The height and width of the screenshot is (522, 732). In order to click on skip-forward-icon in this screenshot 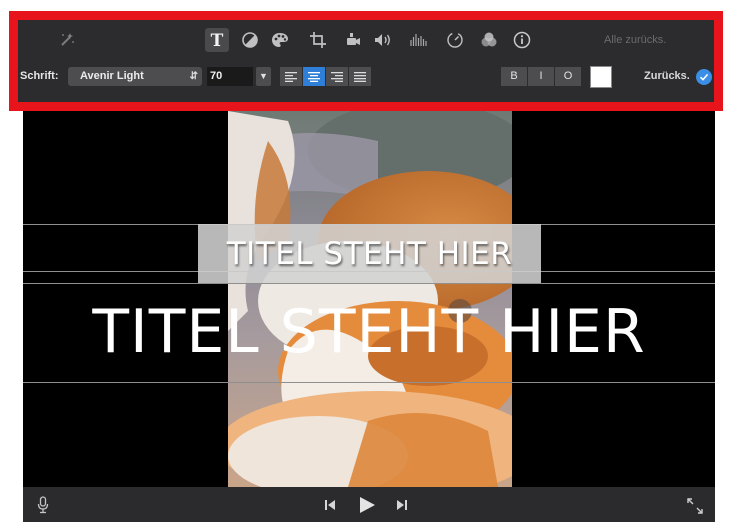, I will do `click(402, 505)`.